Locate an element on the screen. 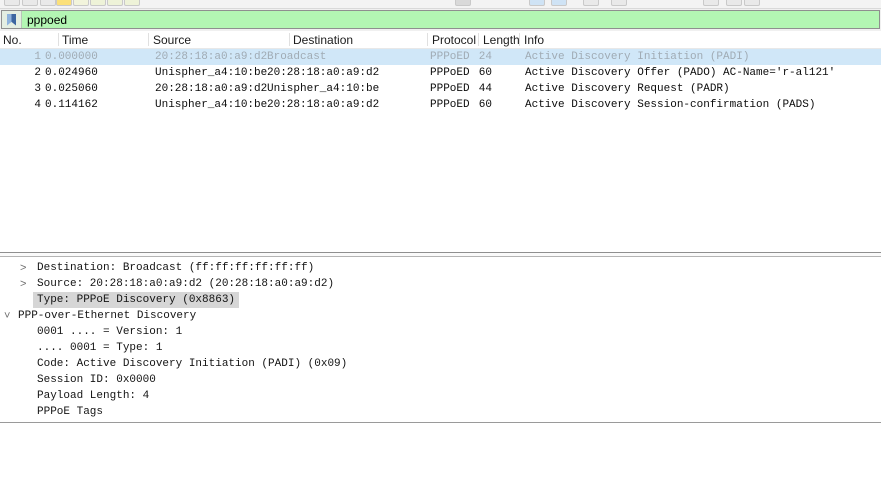 The width and height of the screenshot is (881, 494). column-header-source: Source is located at coordinates (172, 40).